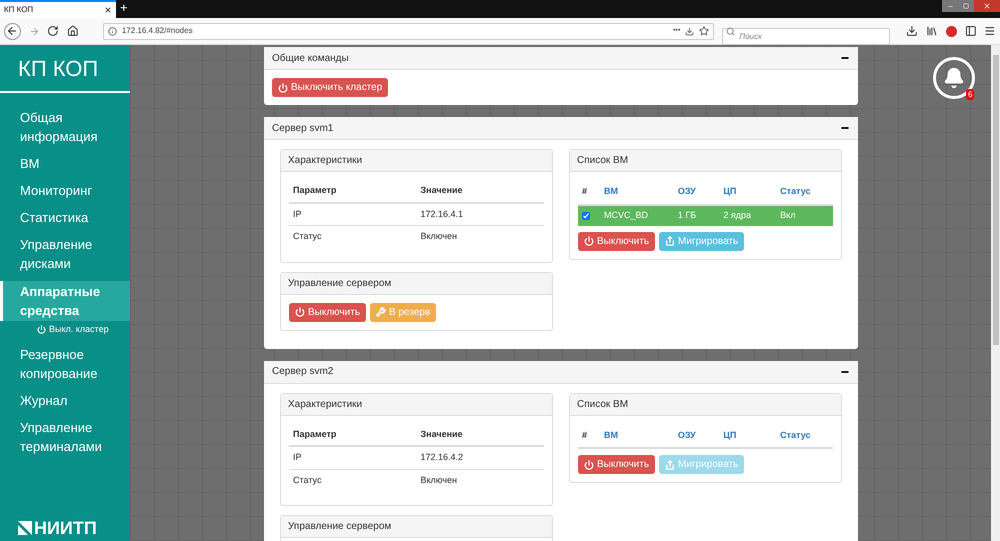  I want to click on sidebar-icon, so click(970, 31).